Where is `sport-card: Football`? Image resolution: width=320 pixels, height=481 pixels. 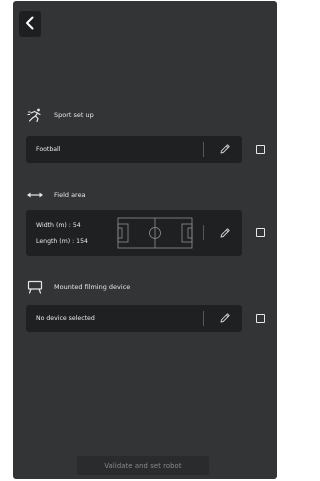 sport-card: Football is located at coordinates (134, 149).